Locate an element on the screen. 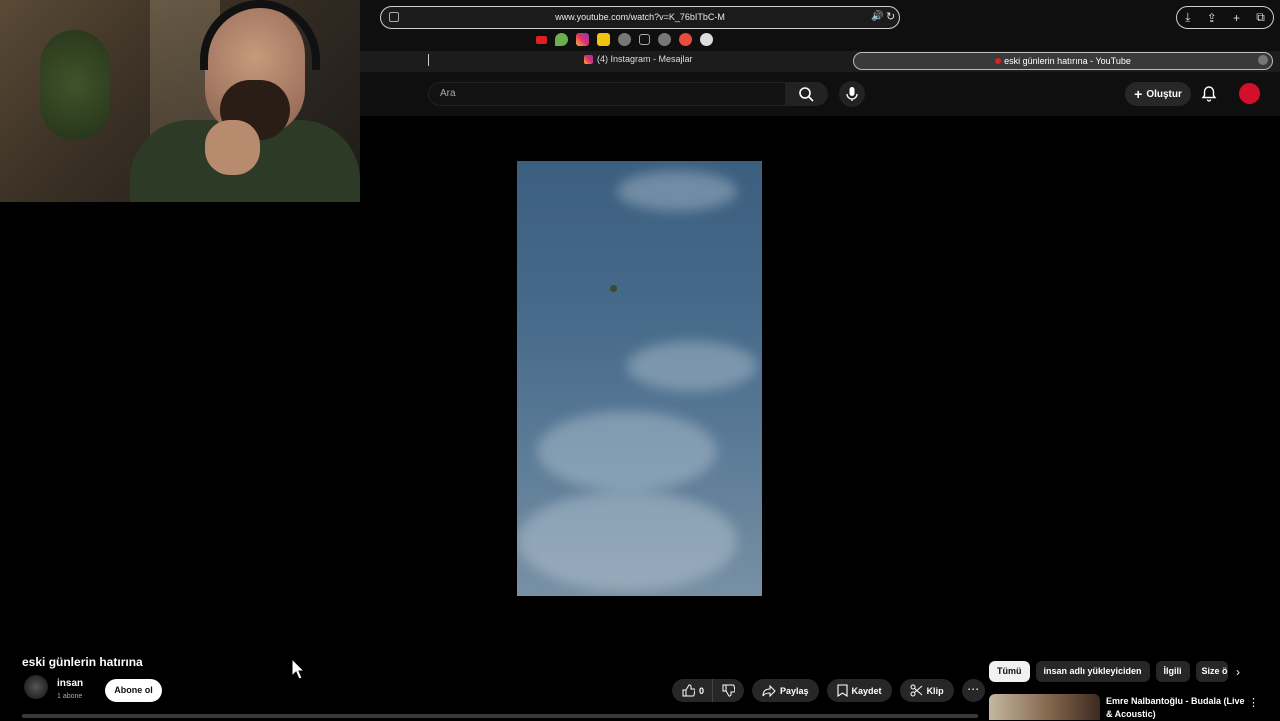  speaker-icon: 🔊 is located at coordinates (877, 16).